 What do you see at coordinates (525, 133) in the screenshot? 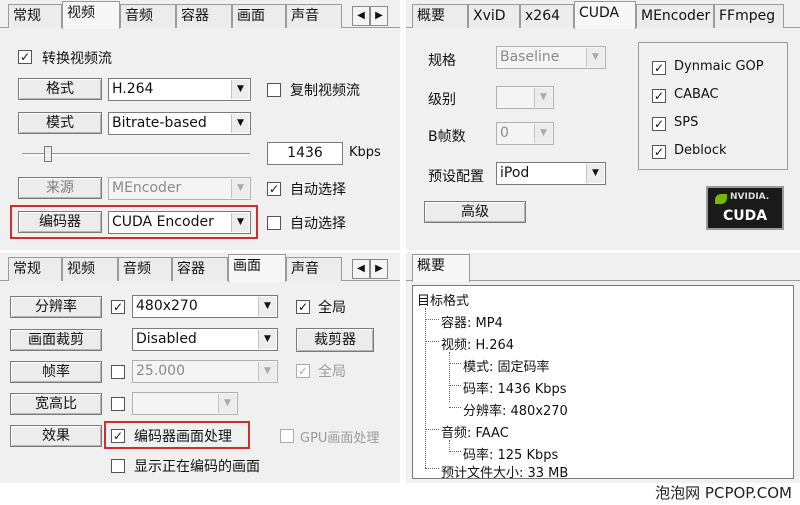
I see `bframes-select: 0 ▼` at bounding box center [525, 133].